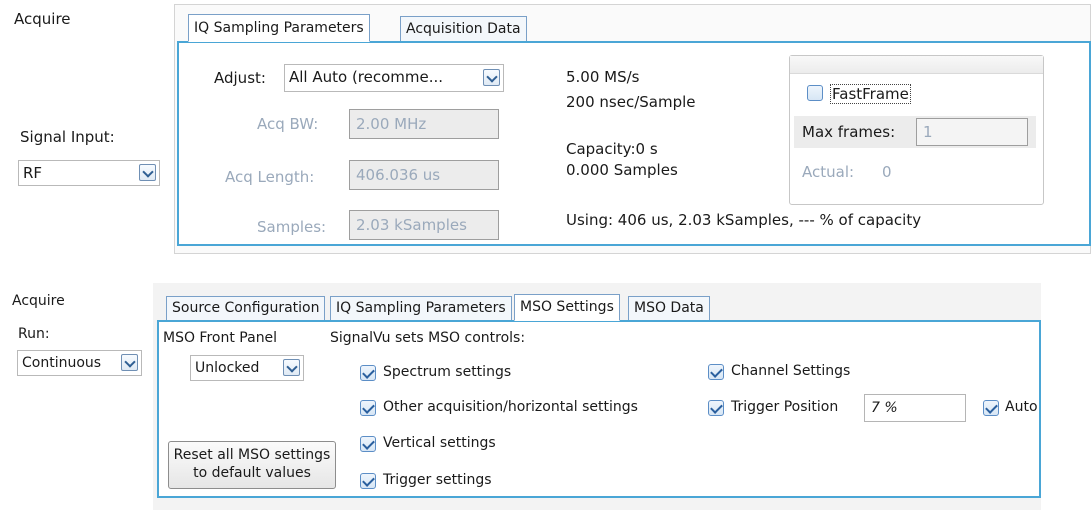 This screenshot has height=510, width=1091. I want to click on front-panel-dropdown: Unlocked, so click(247, 368).